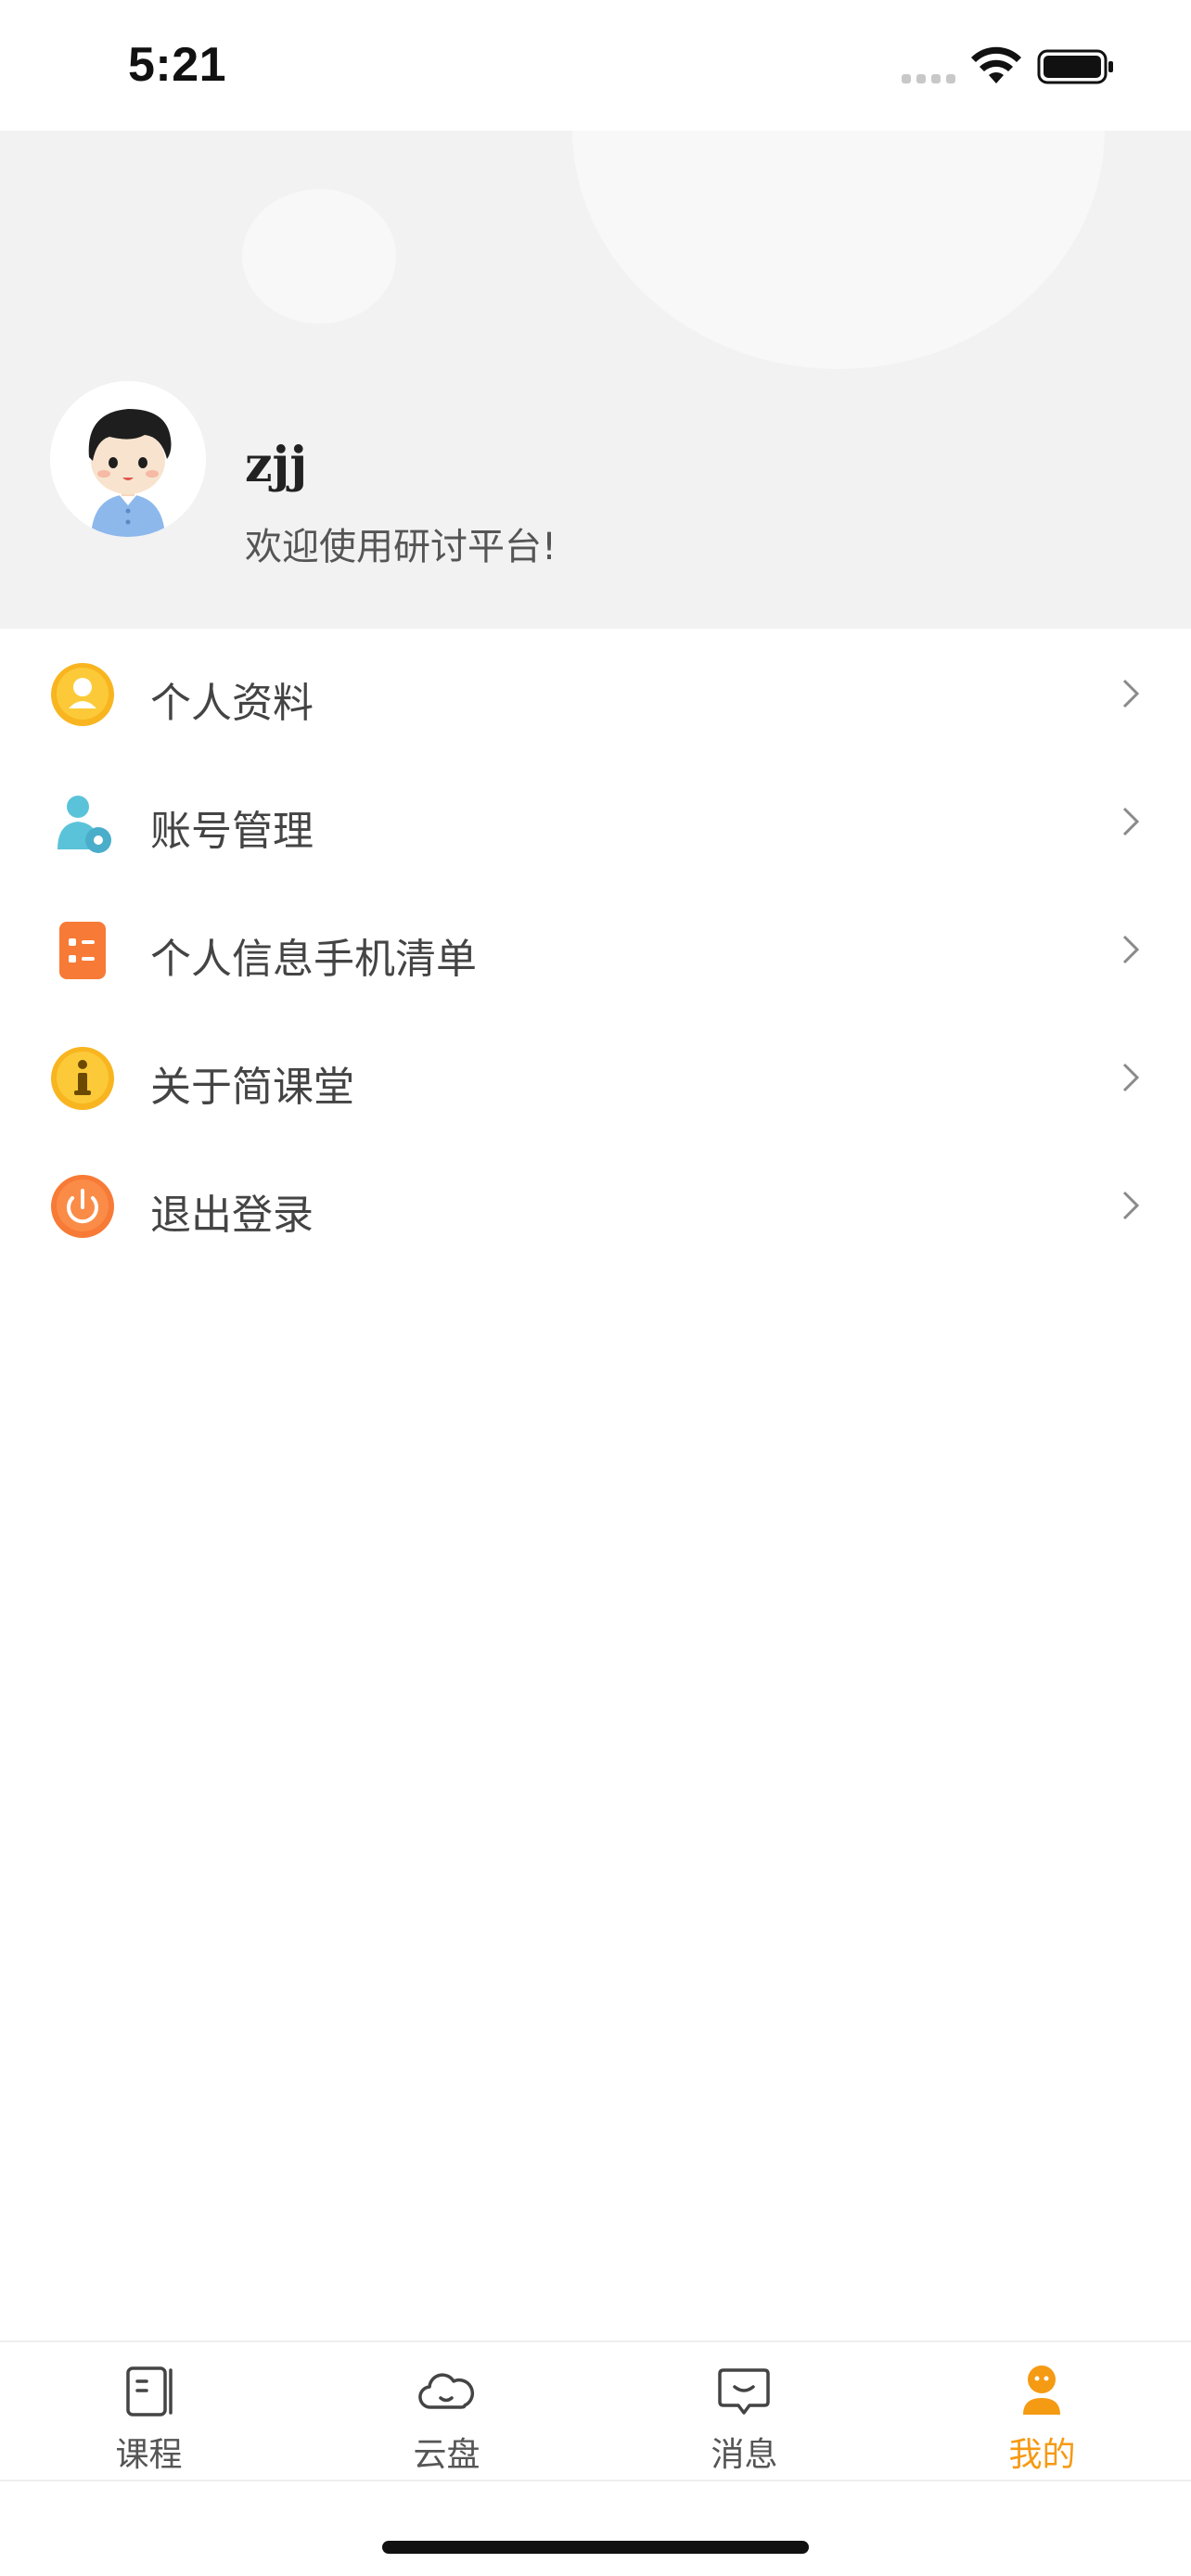 This screenshot has width=1191, height=2576. Describe the element at coordinates (595, 821) in the screenshot. I see `menu-item-account: 账号管理` at that location.